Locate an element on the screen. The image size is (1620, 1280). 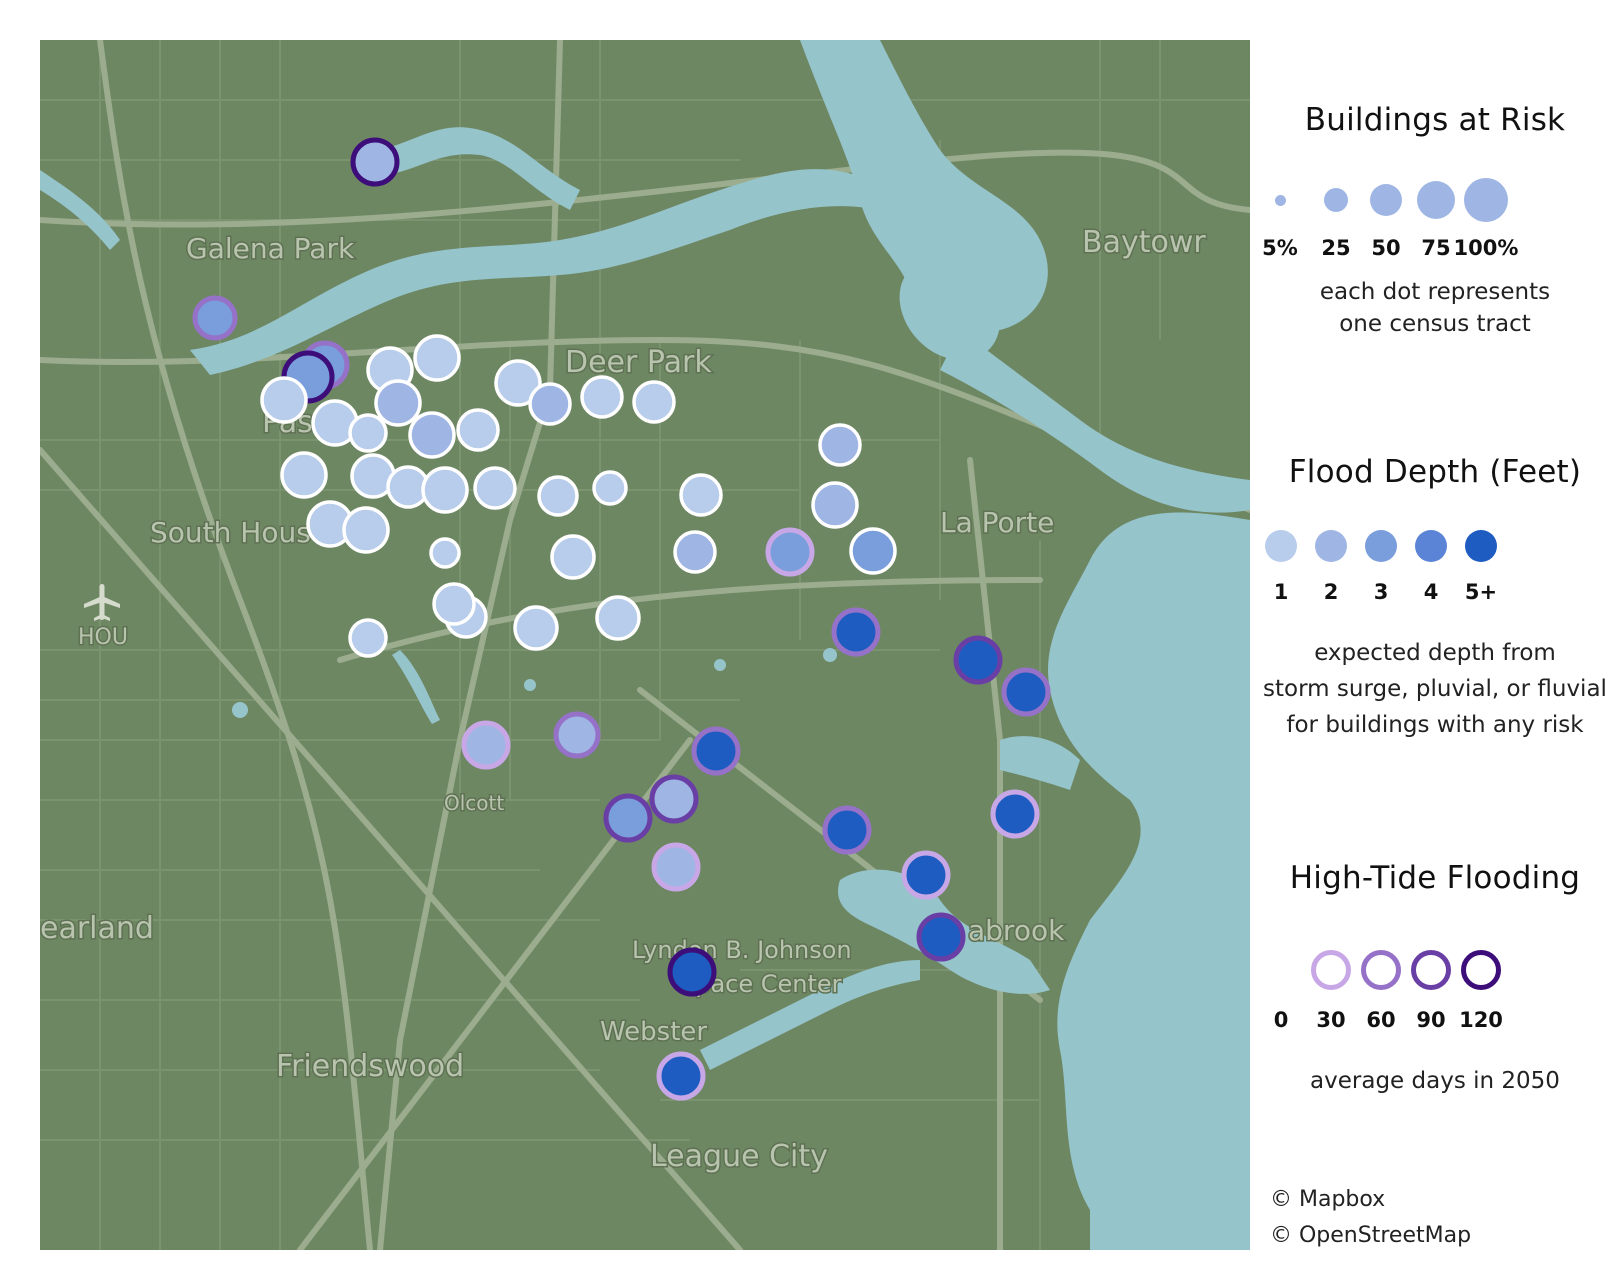
attribution: © Mapbox © OpenStreetMap is located at coordinates (1370, 1218).